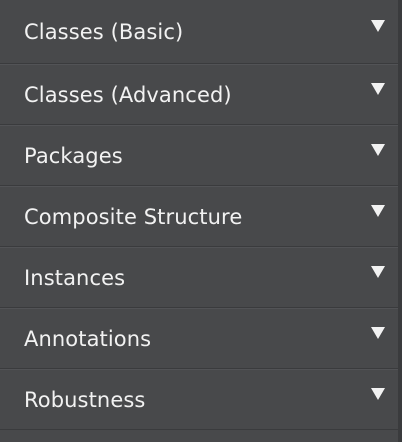 The width and height of the screenshot is (402, 442). What do you see at coordinates (199, 32) in the screenshot?
I see `section-header-classes-basic: Classes (Basic)` at bounding box center [199, 32].